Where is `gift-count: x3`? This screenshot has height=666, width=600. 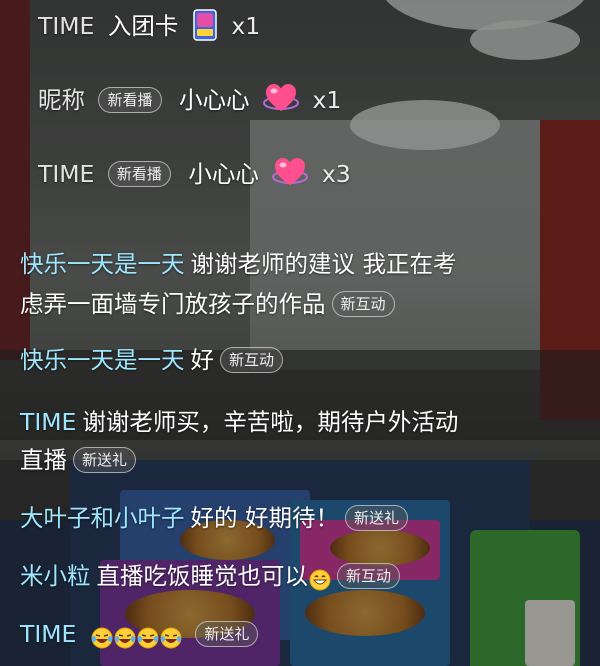 gift-count: x3 is located at coordinates (336, 174).